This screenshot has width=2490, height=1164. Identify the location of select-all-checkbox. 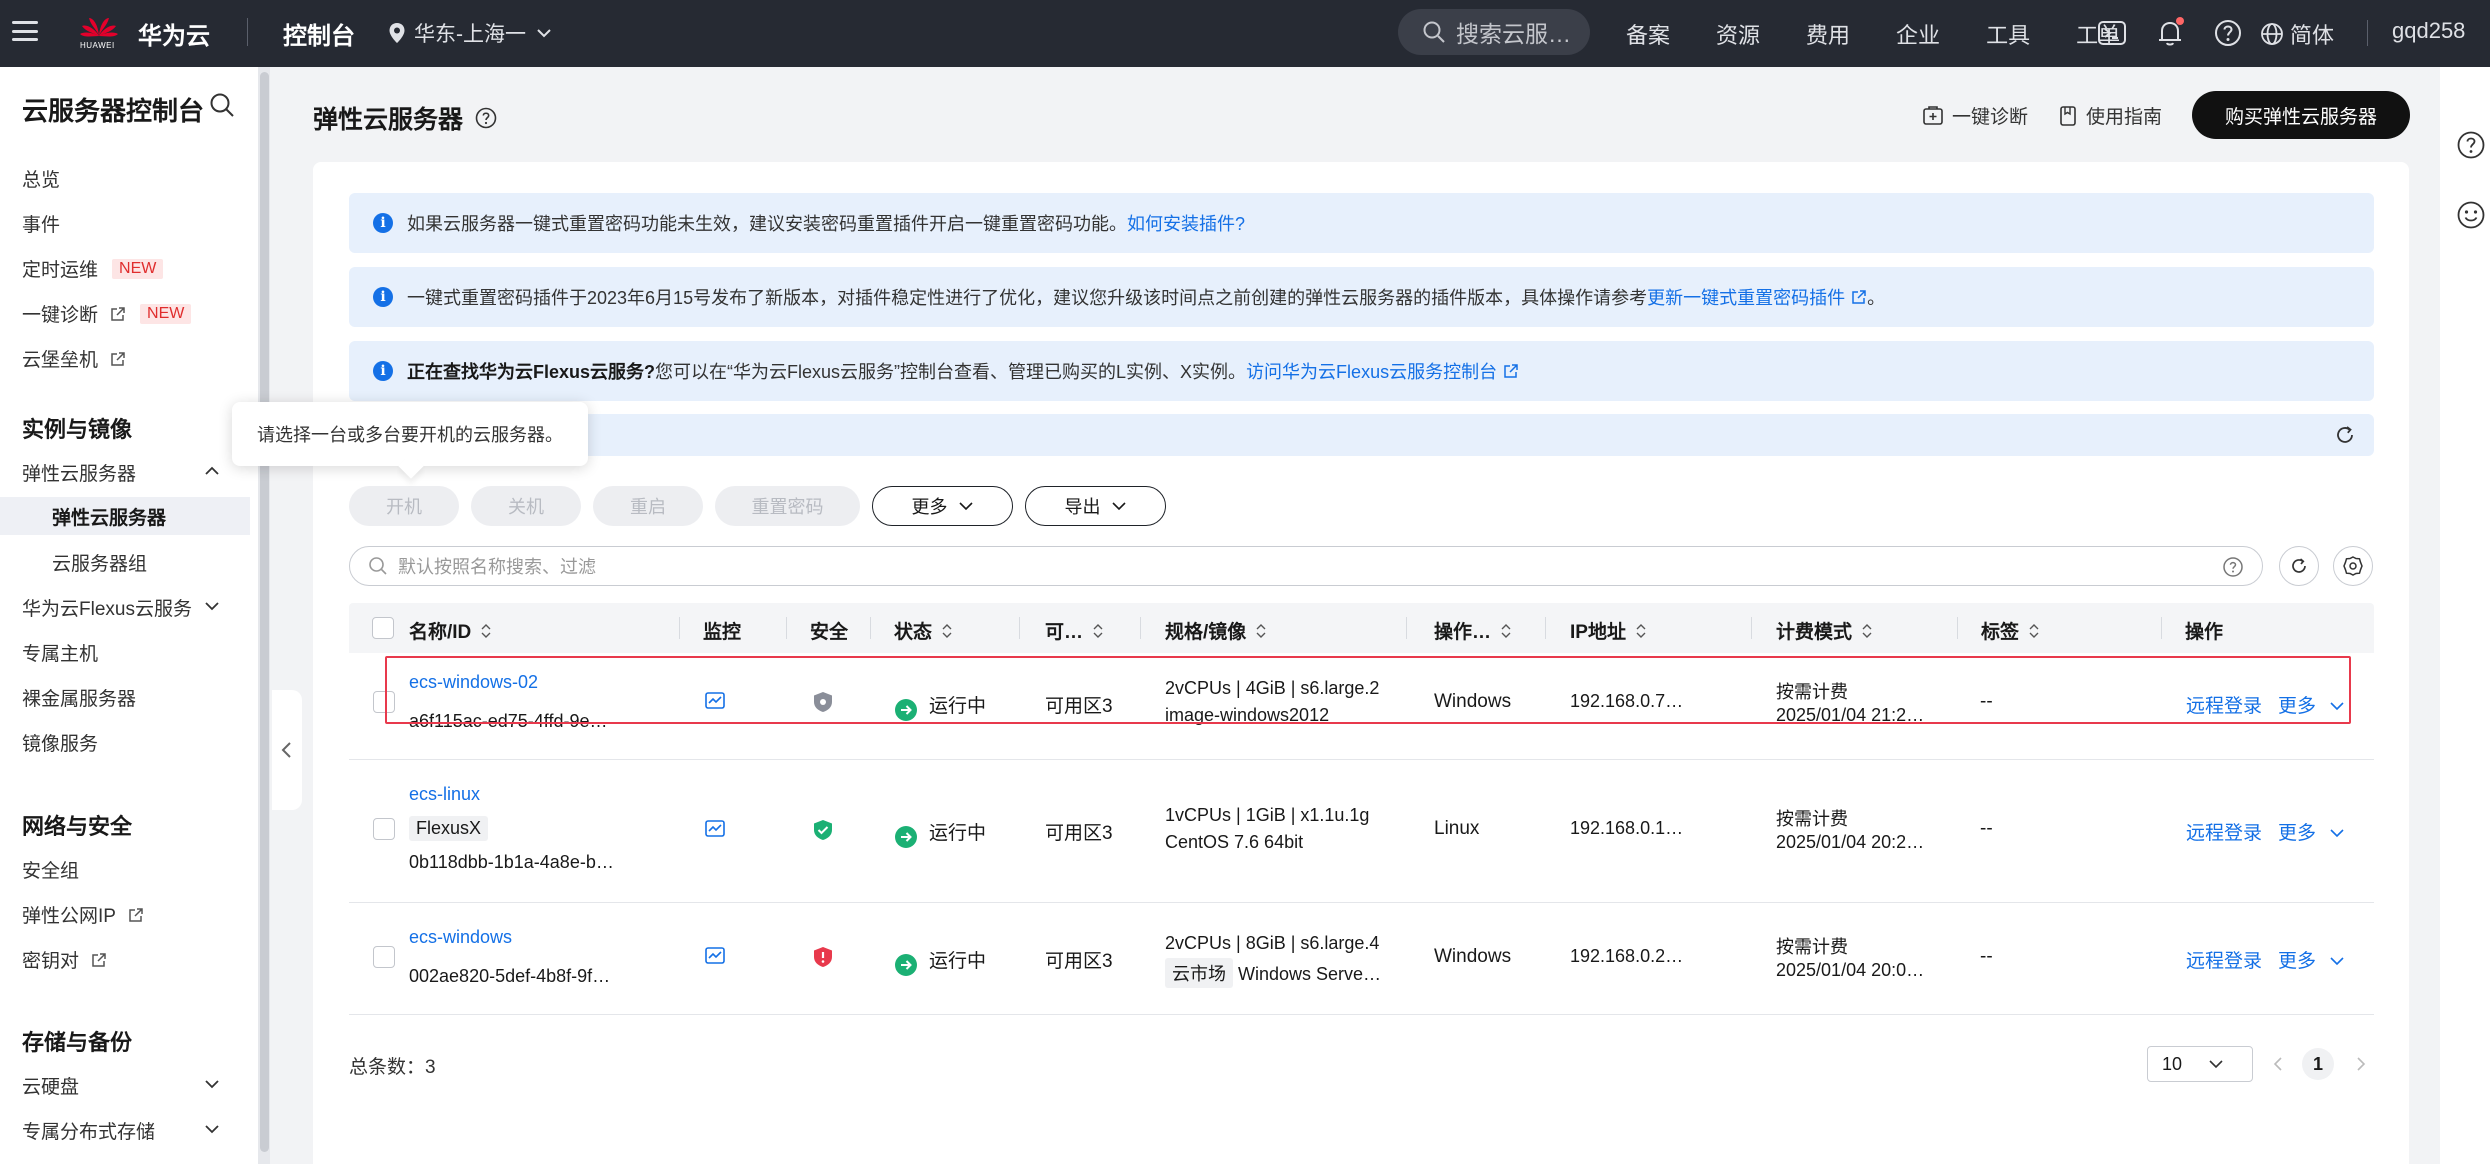
(383, 628).